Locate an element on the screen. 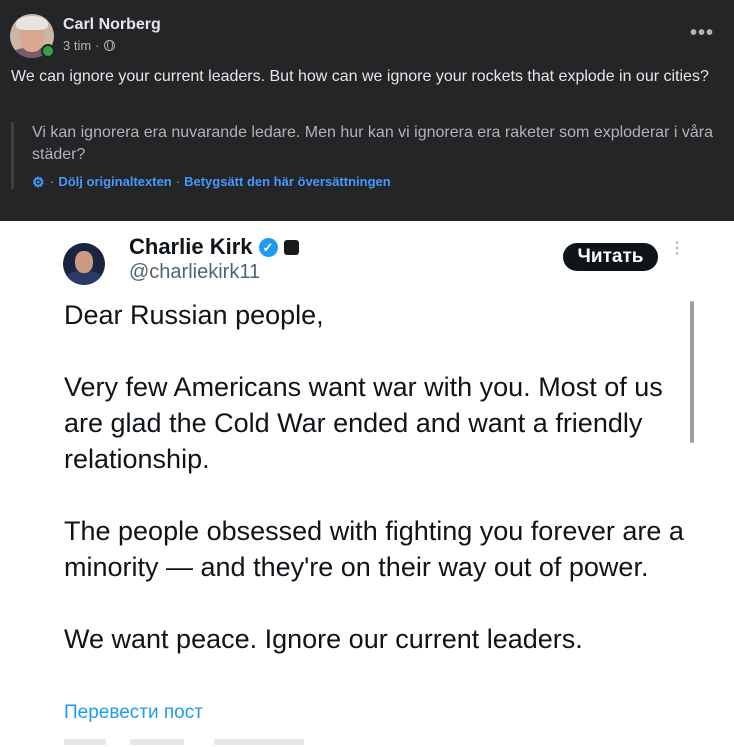 The image size is (734, 747). gear-icon: ⚙ is located at coordinates (39, 182).